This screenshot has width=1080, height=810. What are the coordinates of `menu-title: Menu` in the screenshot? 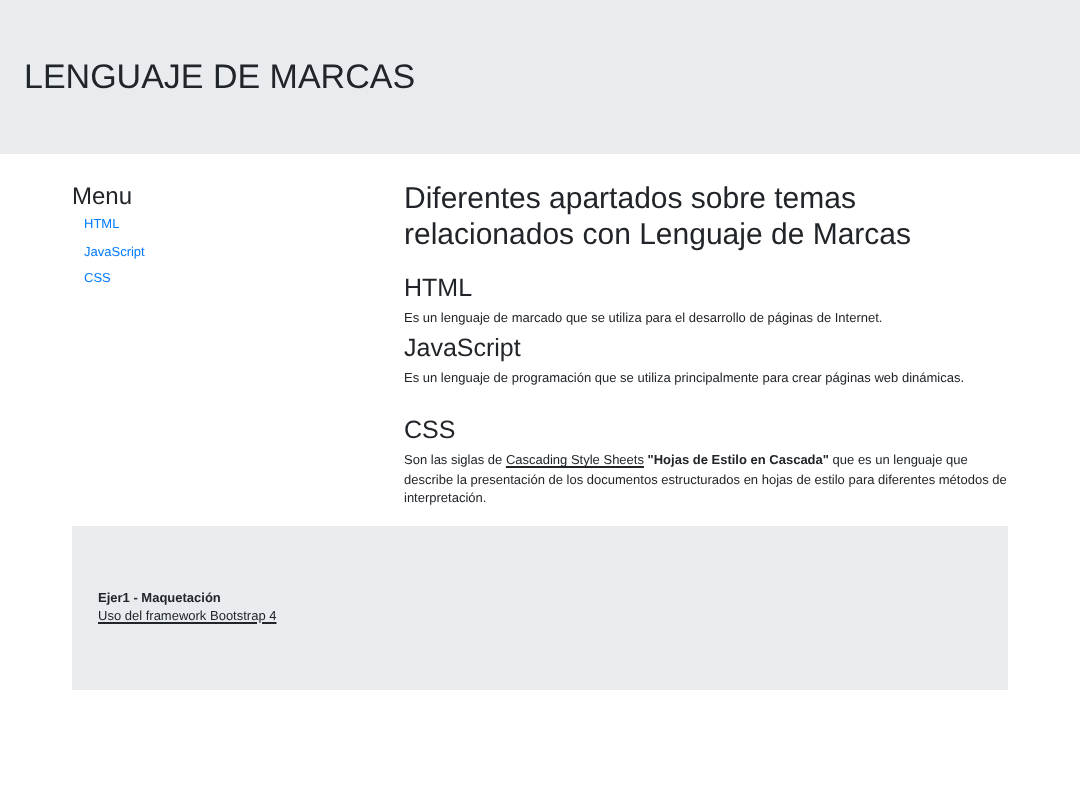 It's located at (103, 197).